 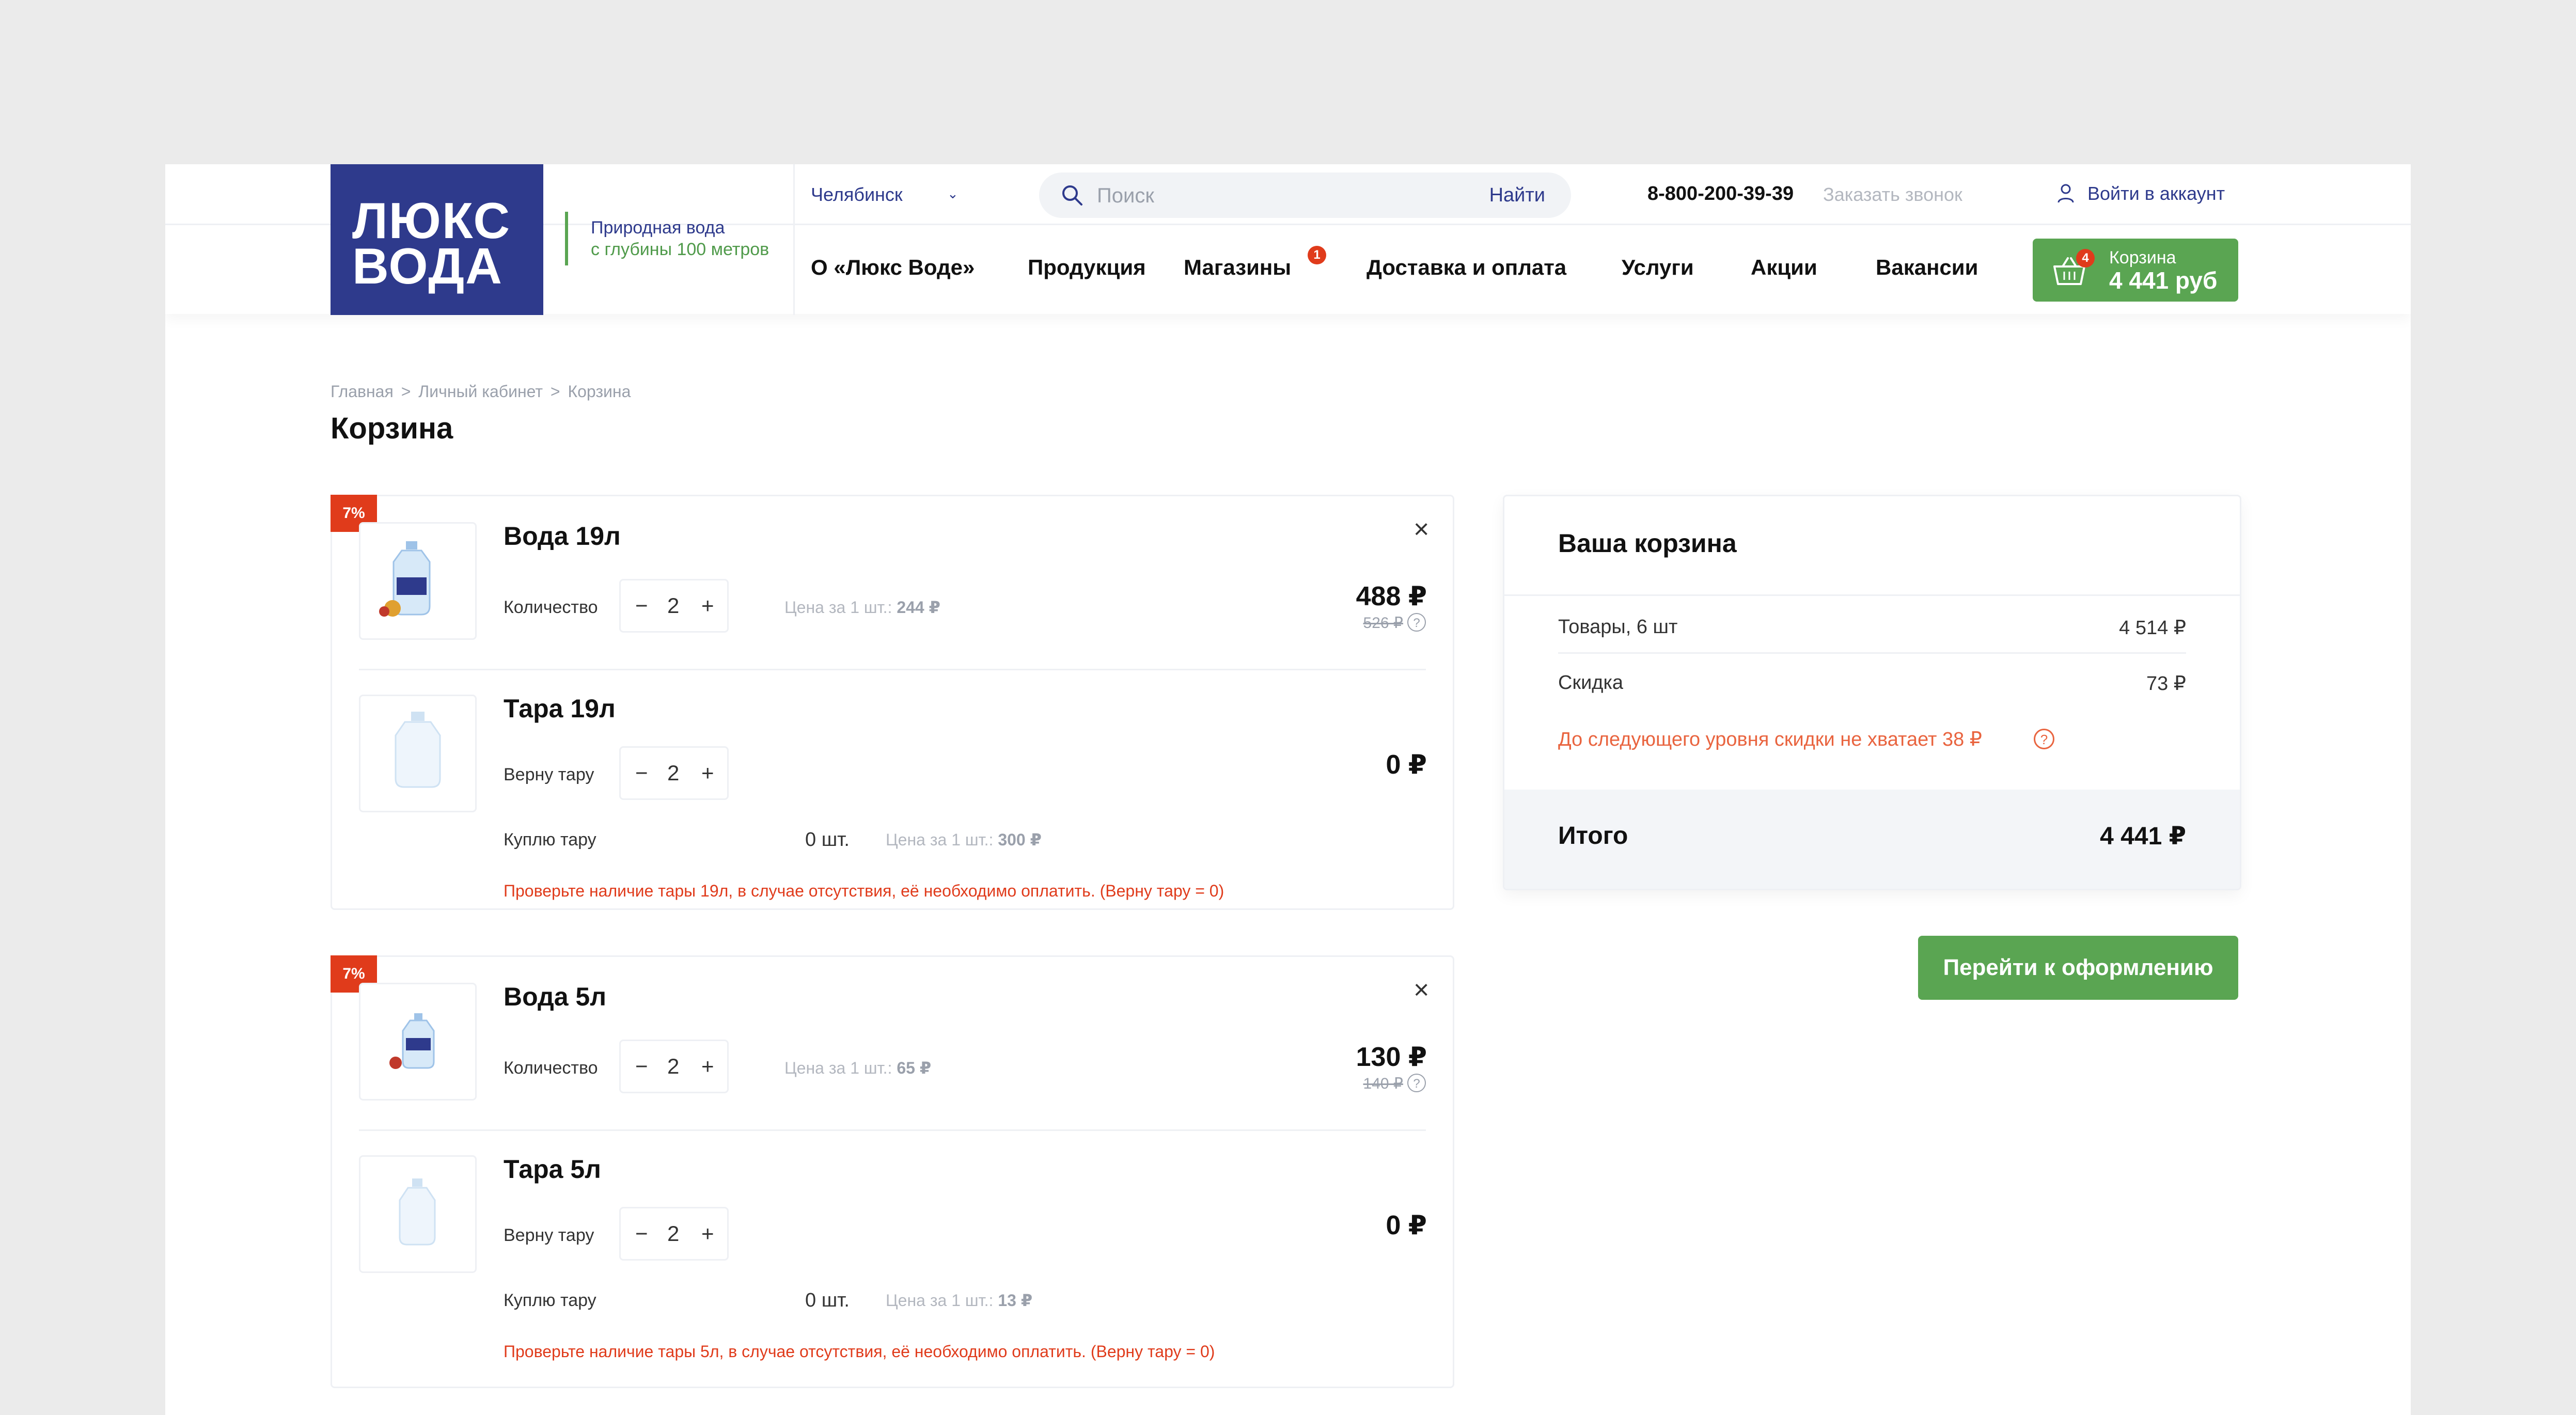 What do you see at coordinates (1466, 267) in the screenshot?
I see `nav-delivery: Доставка и оплата` at bounding box center [1466, 267].